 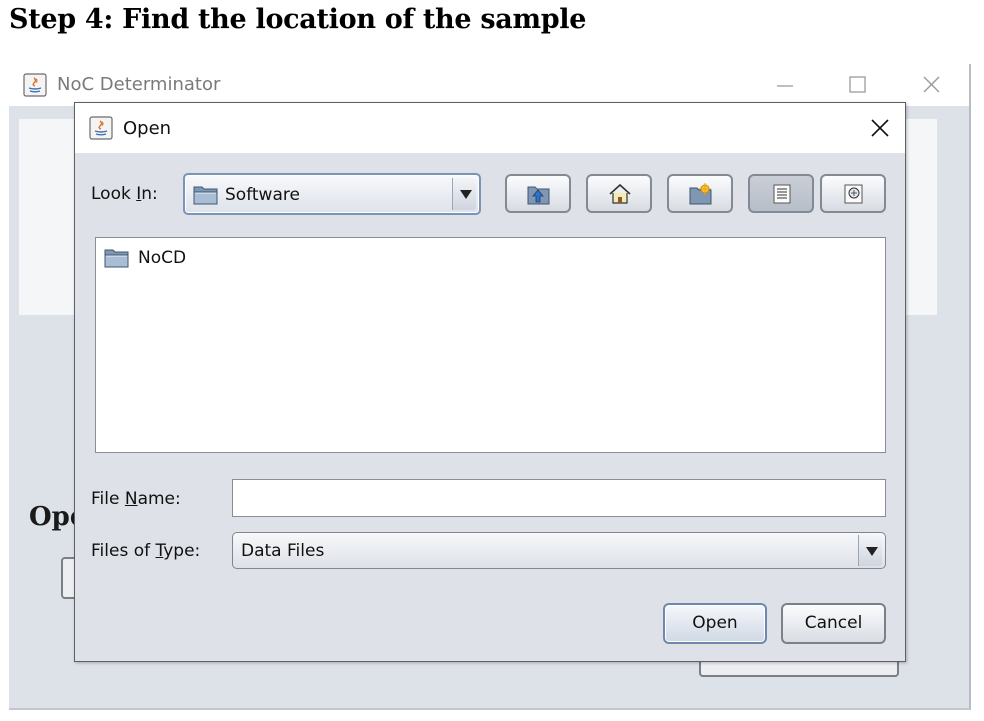 I want to click on up-one-level-icon, so click(x=538, y=195).